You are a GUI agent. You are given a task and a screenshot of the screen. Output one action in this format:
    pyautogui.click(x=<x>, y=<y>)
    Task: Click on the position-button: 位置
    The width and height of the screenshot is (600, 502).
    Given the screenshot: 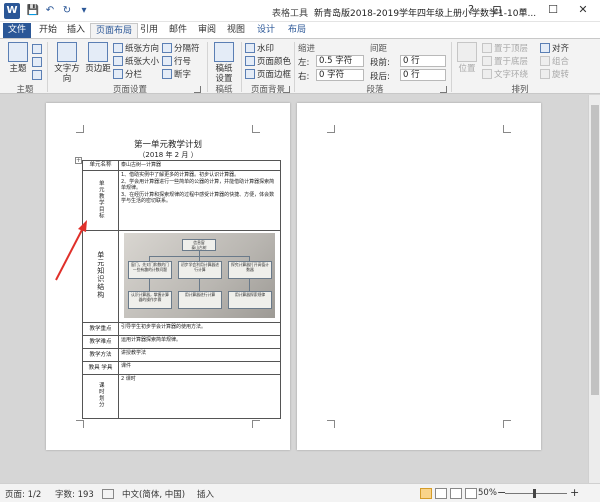 What is the action you would take?
    pyautogui.click(x=467, y=58)
    